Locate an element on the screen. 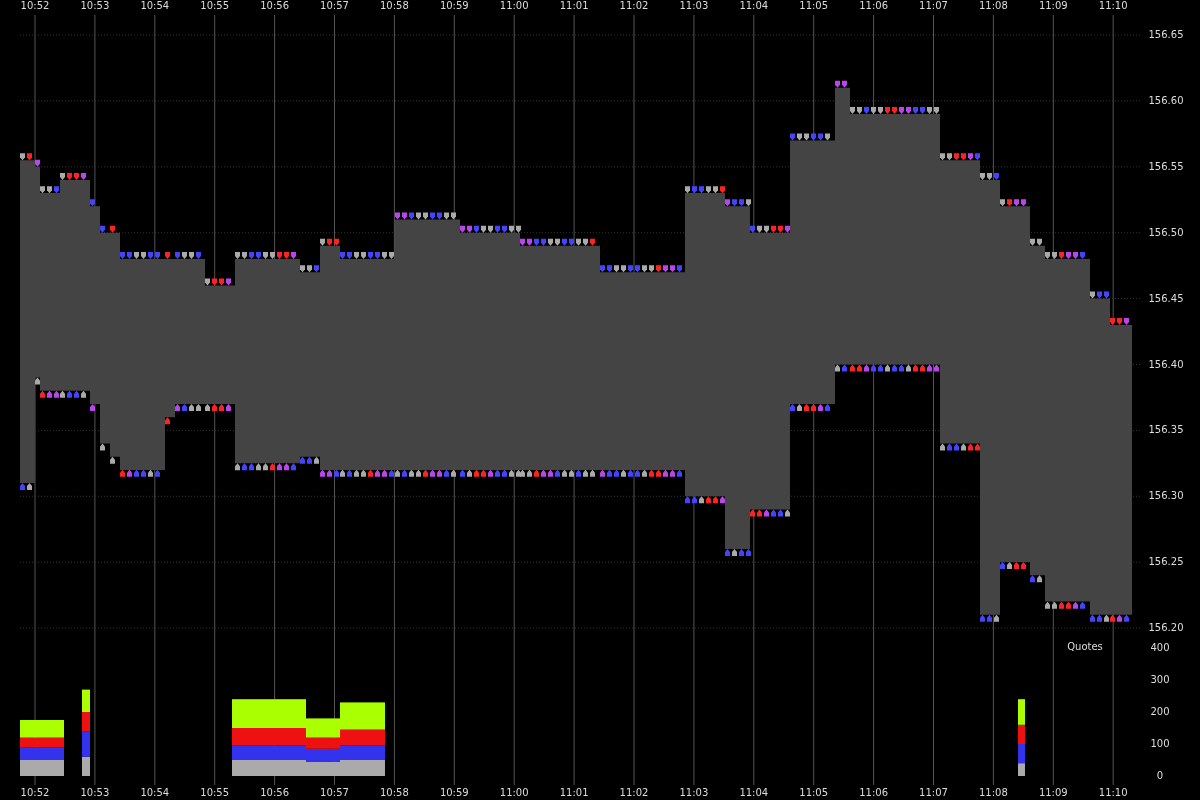  volume-label: 100 is located at coordinates (1160, 744).